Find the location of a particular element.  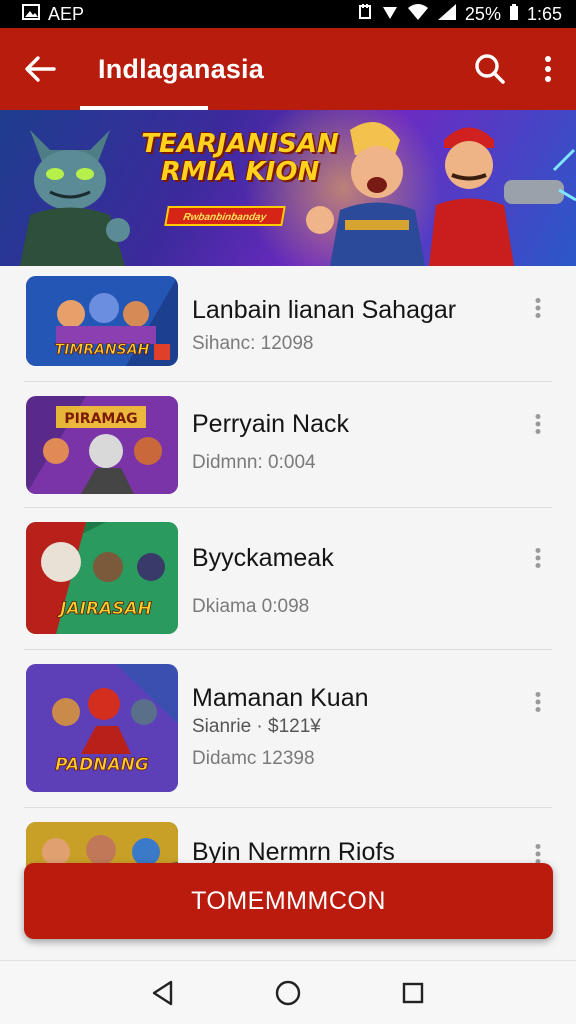

search-button is located at coordinates (490, 69).